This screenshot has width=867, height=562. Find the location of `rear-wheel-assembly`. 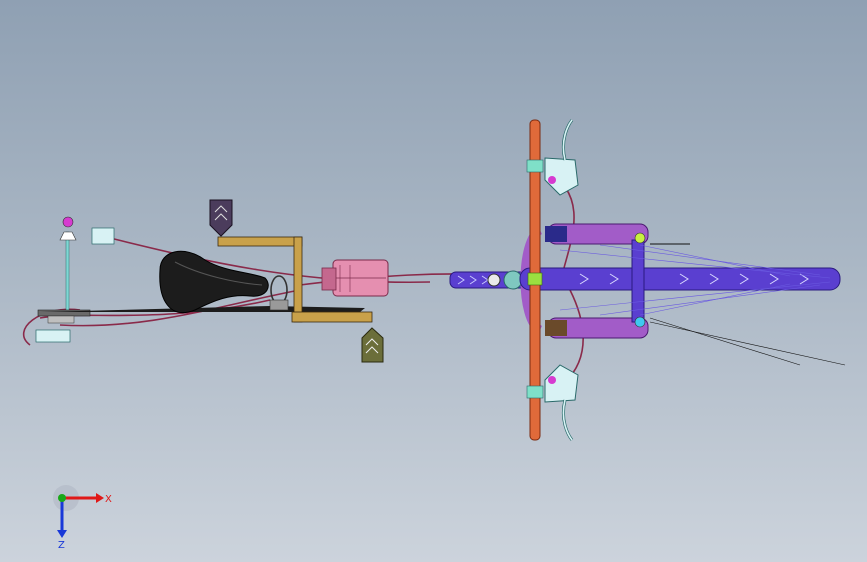

rear-wheel-assembly is located at coordinates (75, 279).